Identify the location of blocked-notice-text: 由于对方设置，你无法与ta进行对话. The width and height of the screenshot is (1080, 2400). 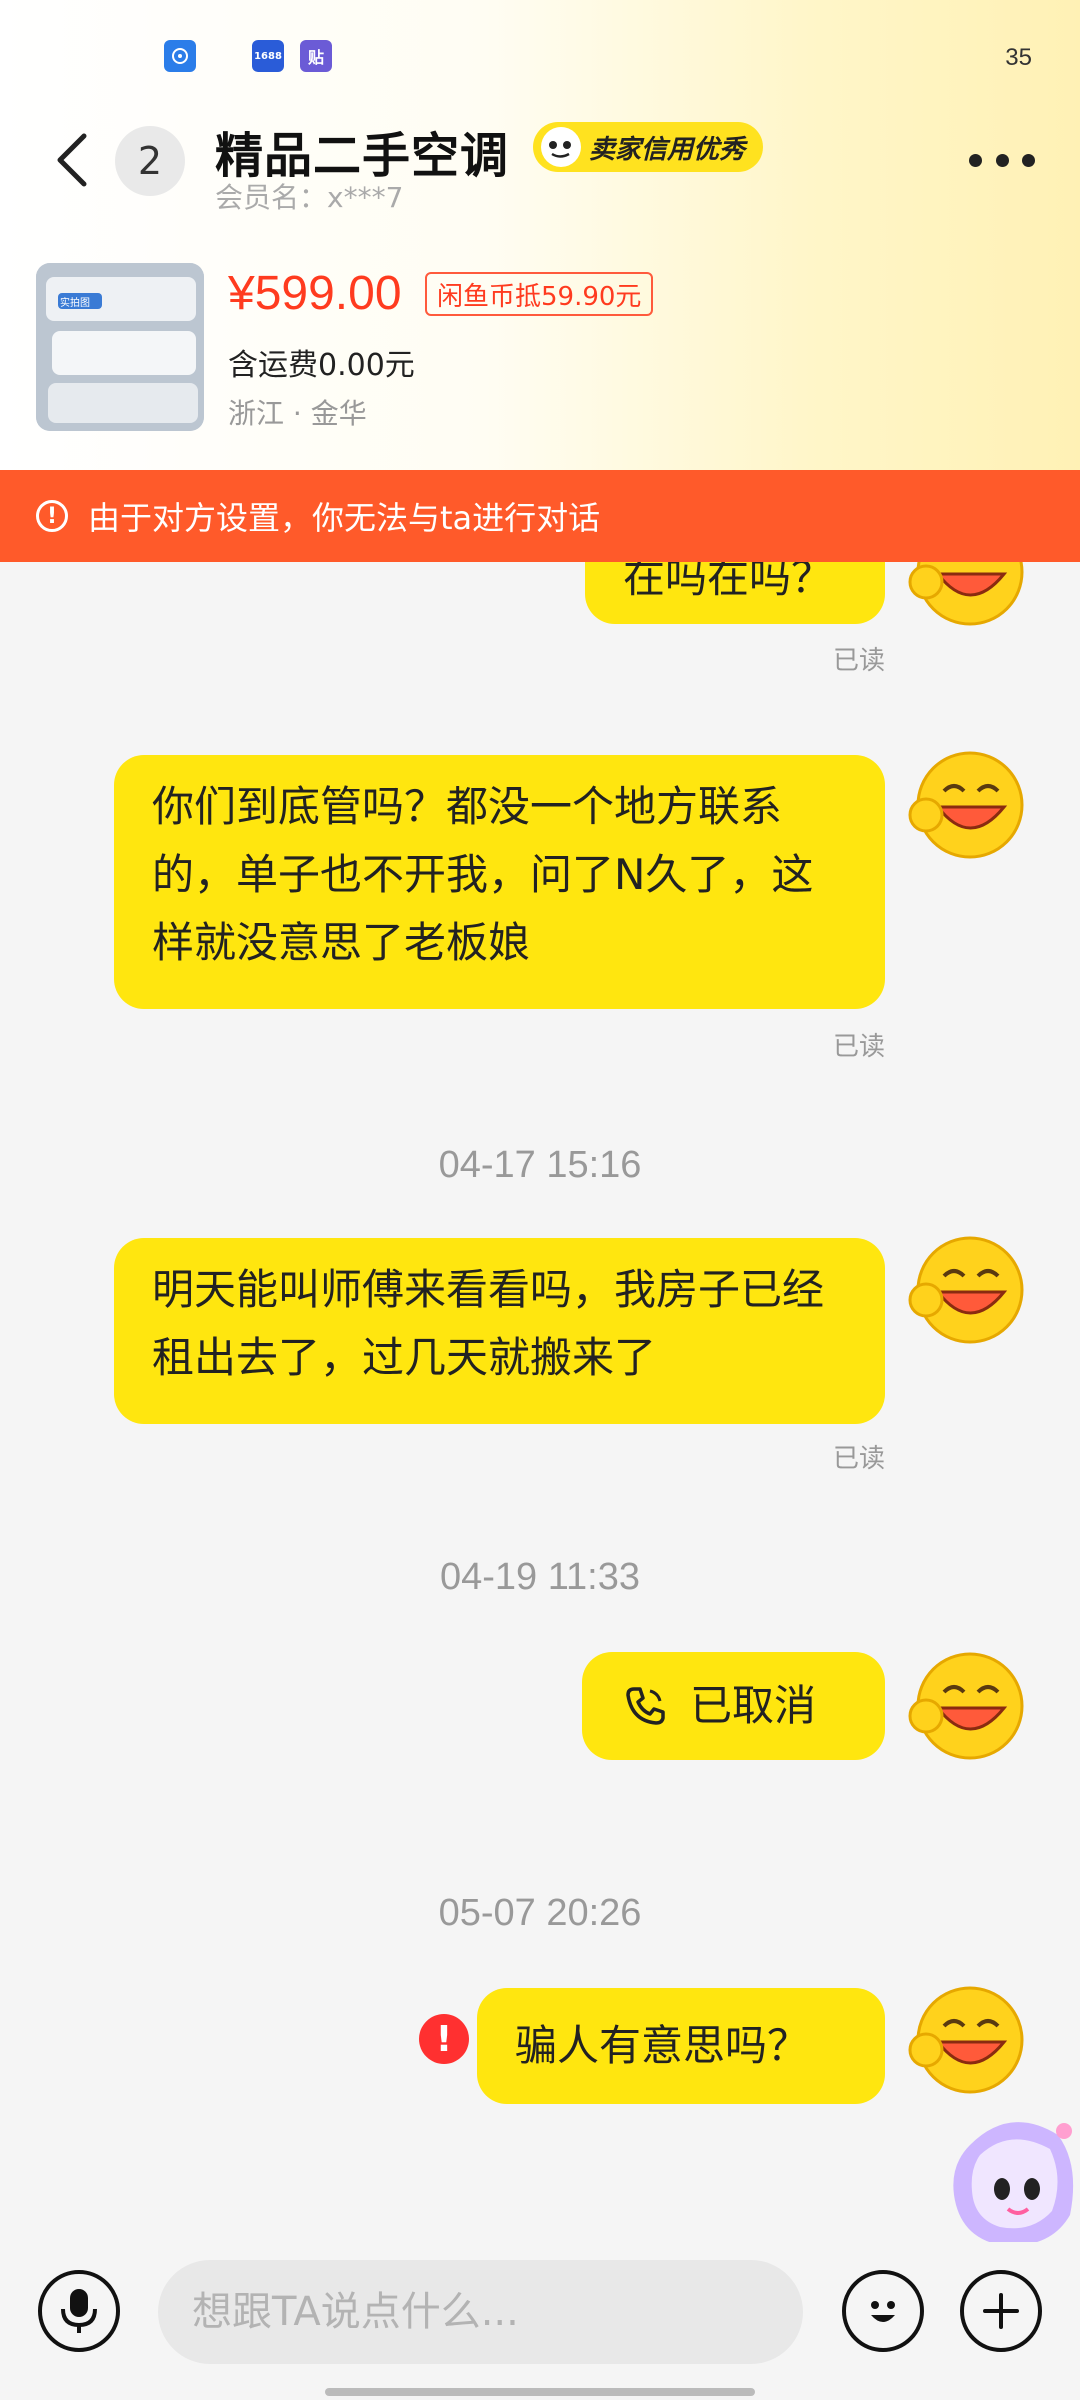
(344, 518).